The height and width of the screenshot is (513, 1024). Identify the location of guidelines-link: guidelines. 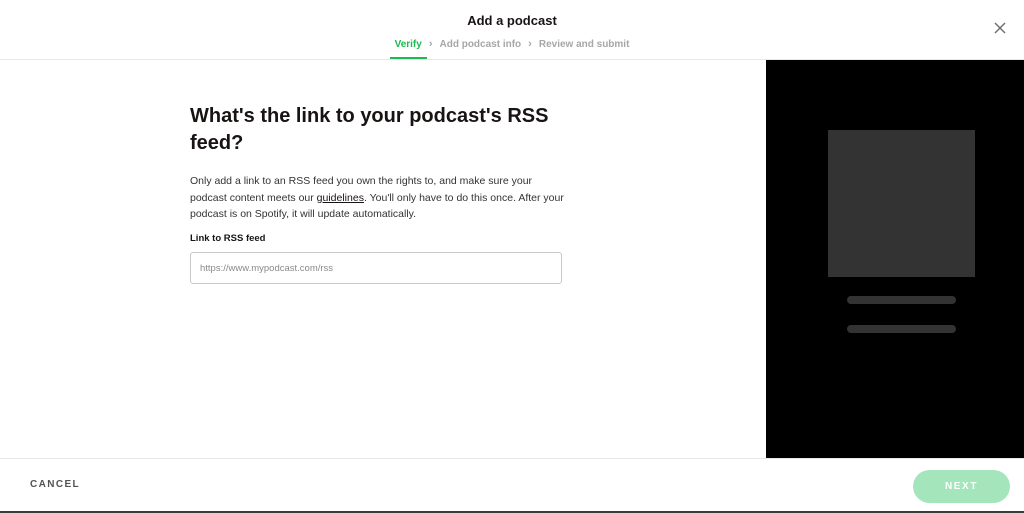
(340, 198).